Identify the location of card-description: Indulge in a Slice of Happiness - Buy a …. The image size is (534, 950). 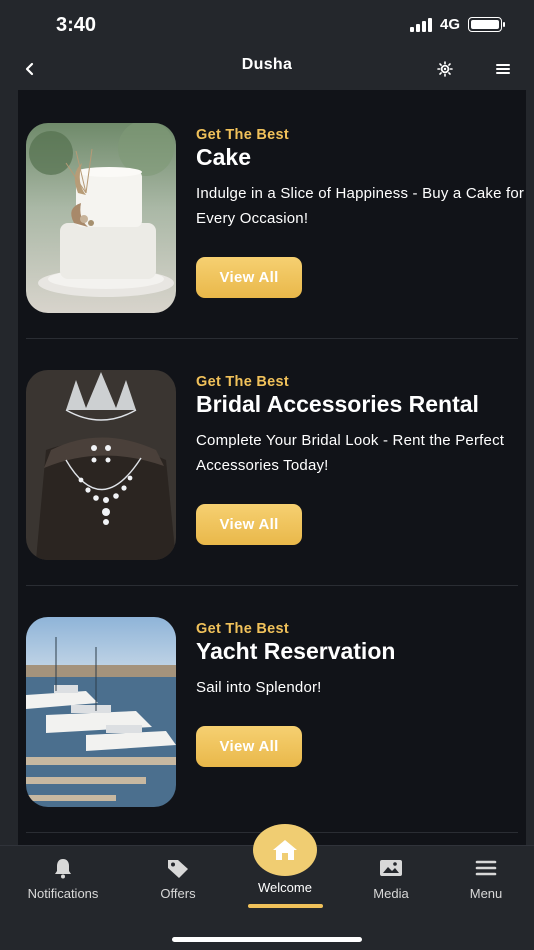
(360, 206).